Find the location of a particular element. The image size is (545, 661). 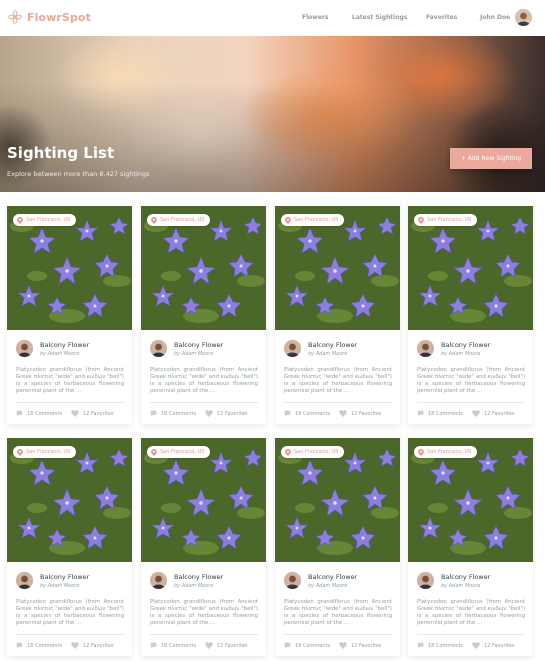

nav-latest-sightings: Latest Sightings is located at coordinates (379, 17).